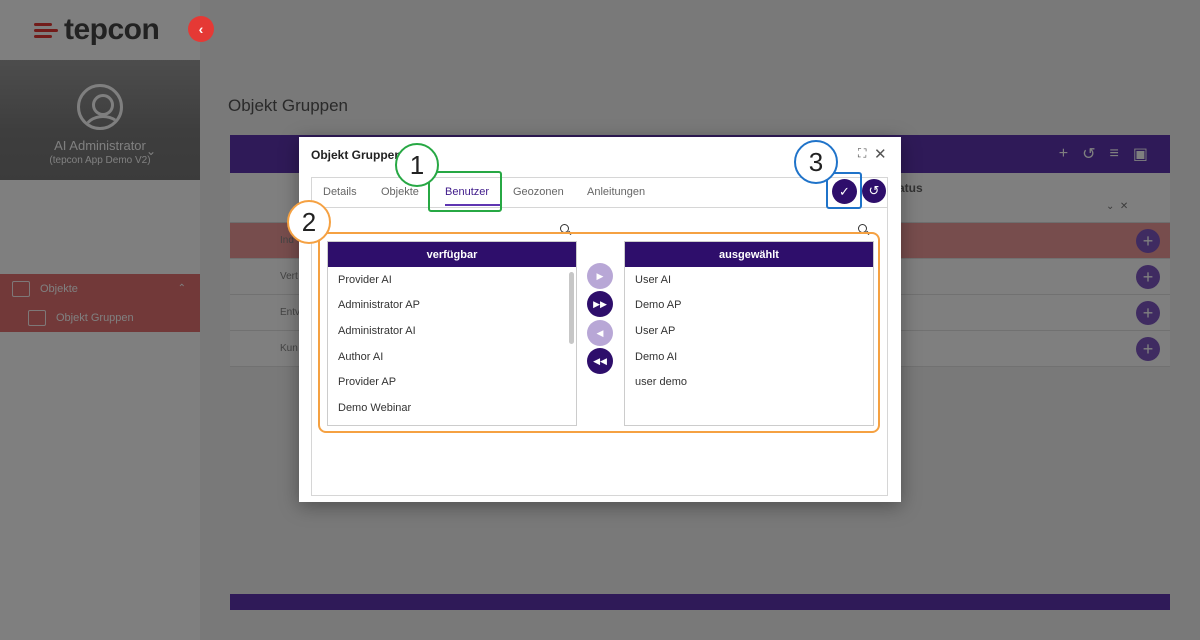  I want to click on callout-1: 1, so click(417, 165).